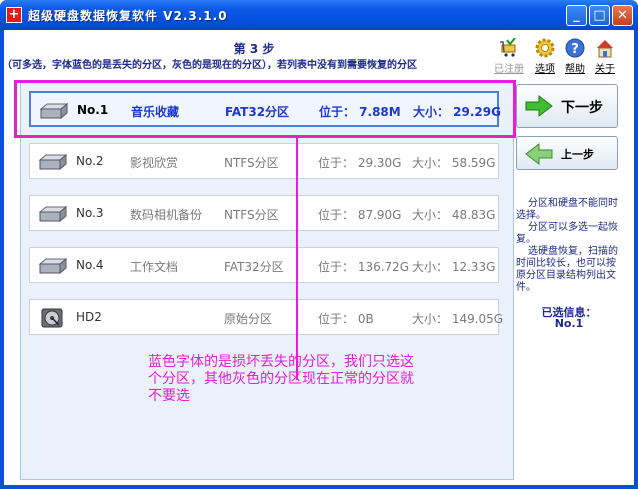 The width and height of the screenshot is (638, 489). Describe the element at coordinates (545, 48) in the screenshot. I see `gear-icon` at that location.